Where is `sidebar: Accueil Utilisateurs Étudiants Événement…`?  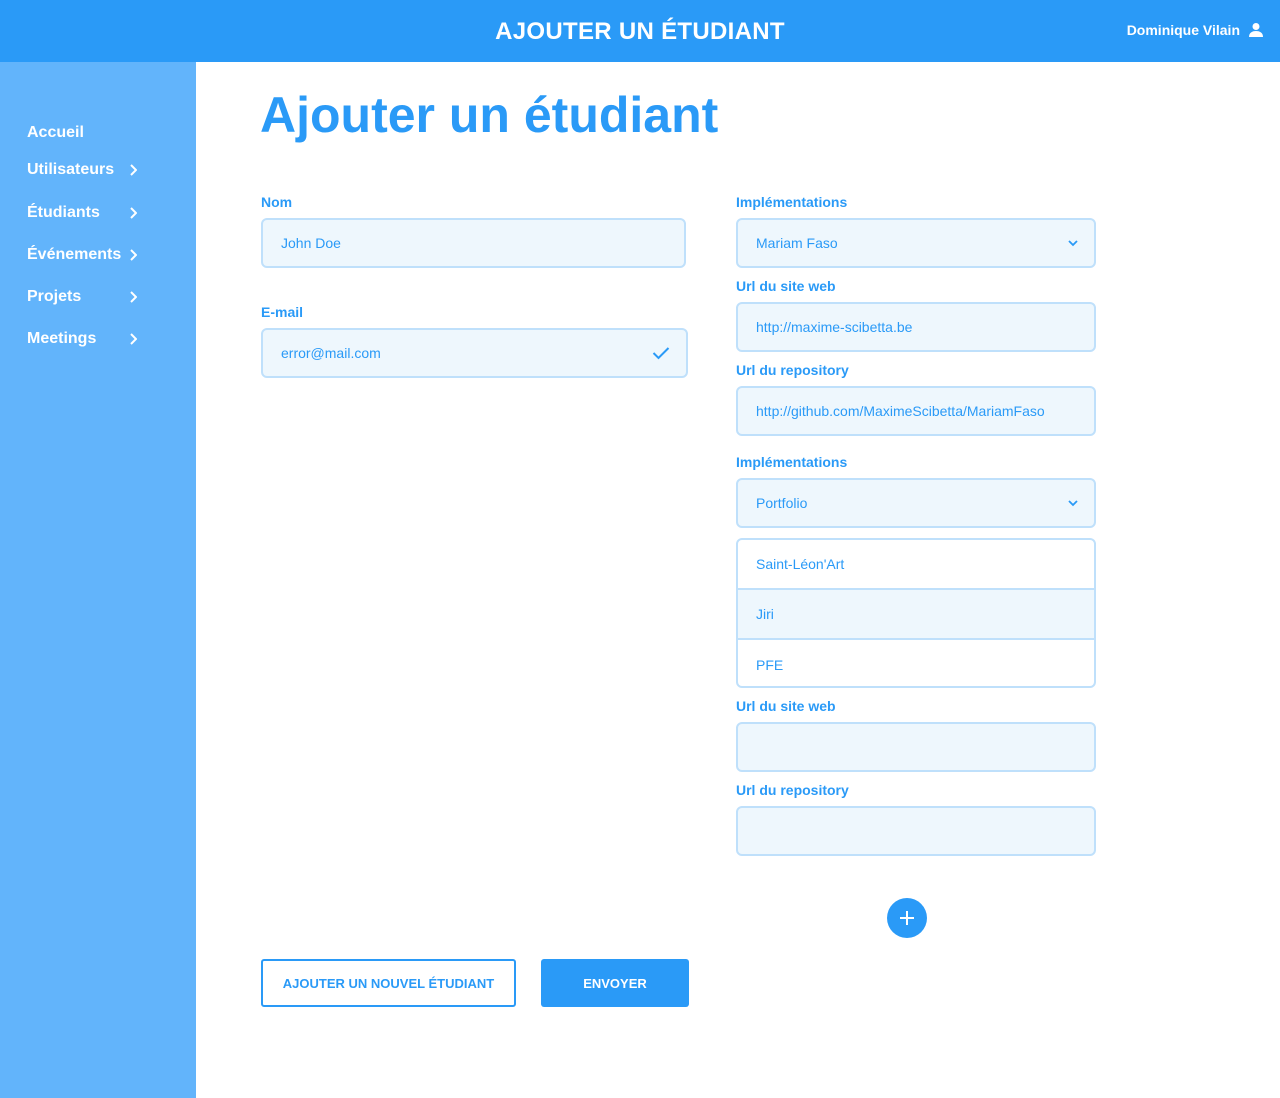 sidebar: Accueil Utilisateurs Étudiants Événement… is located at coordinates (98, 580).